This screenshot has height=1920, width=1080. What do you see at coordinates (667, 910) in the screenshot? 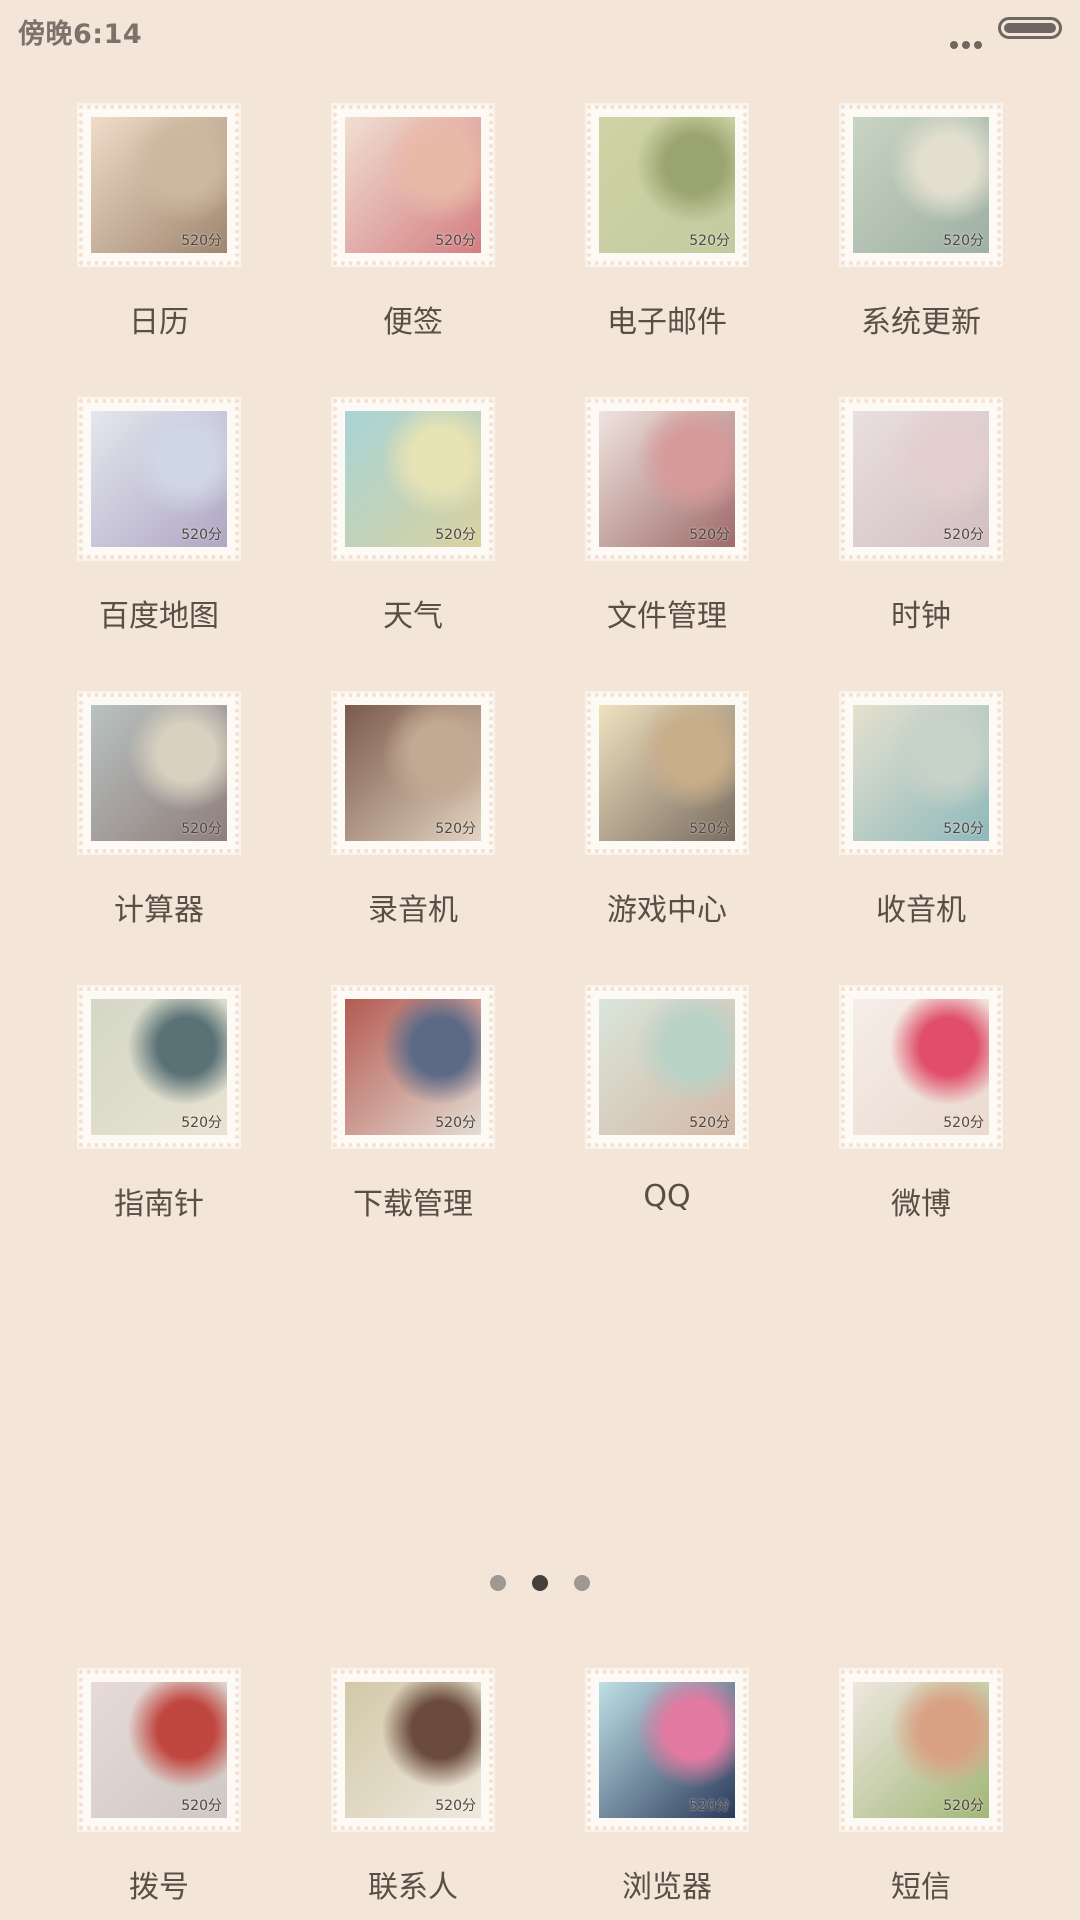
I see `app-label: 游戏中心` at bounding box center [667, 910].